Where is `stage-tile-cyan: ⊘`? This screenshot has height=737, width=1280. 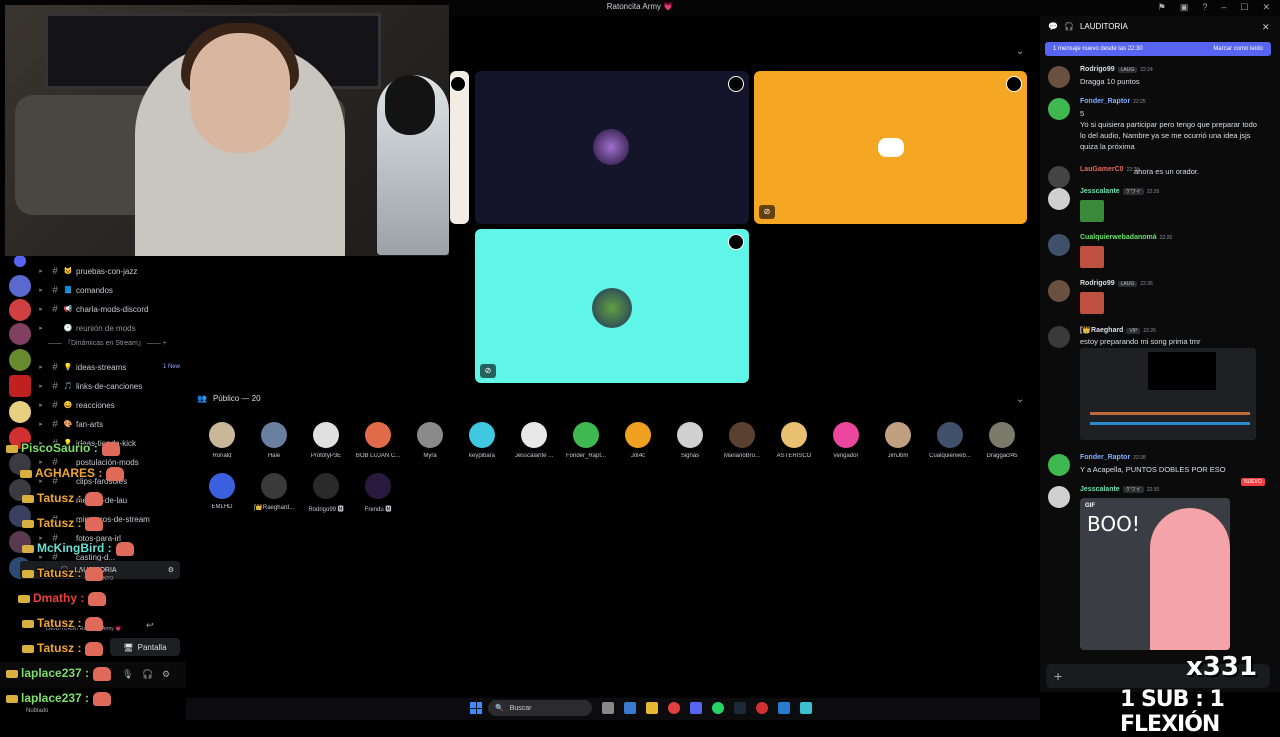 stage-tile-cyan: ⊘ is located at coordinates (612, 306).